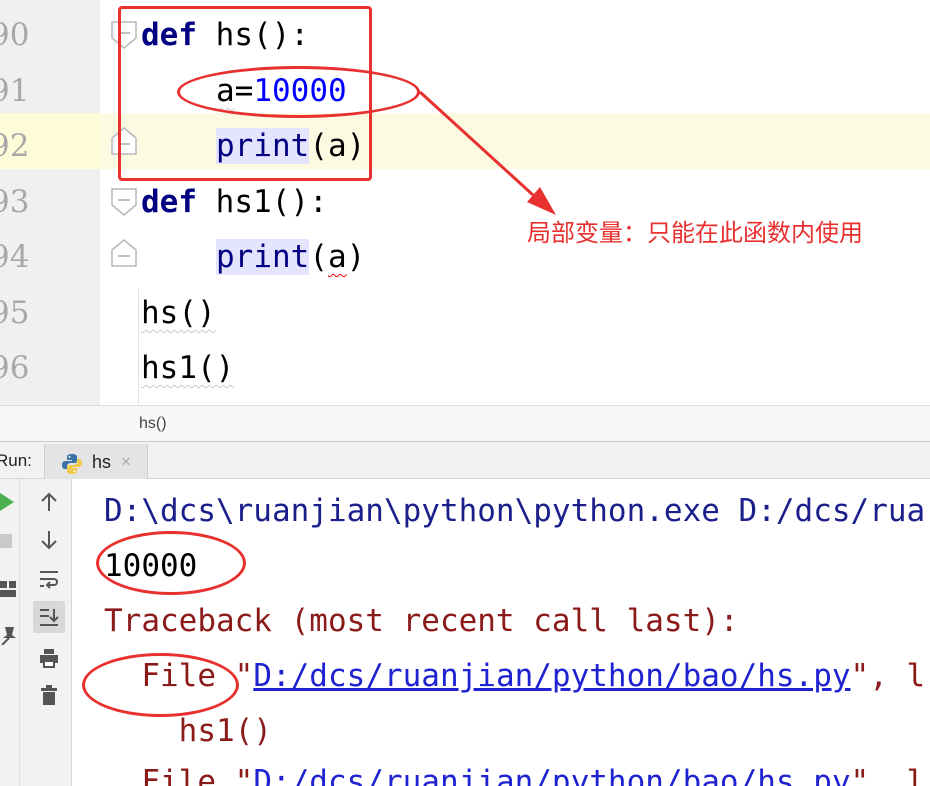  I want to click on run-icon, so click(8, 502).